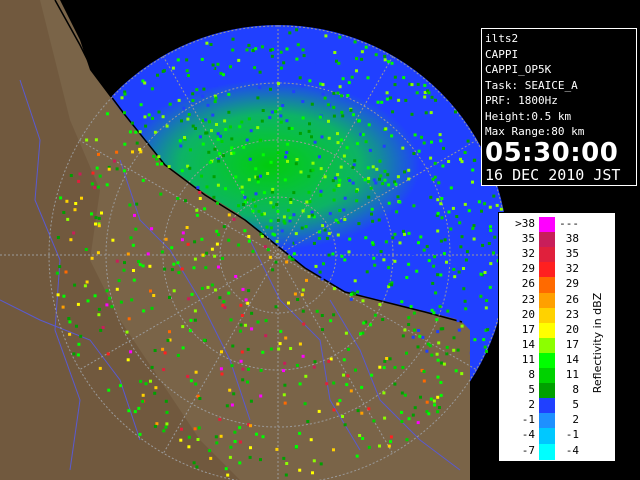  What do you see at coordinates (528, 269) in the screenshot?
I see `legend-lower-bound: 29` at bounding box center [528, 269].